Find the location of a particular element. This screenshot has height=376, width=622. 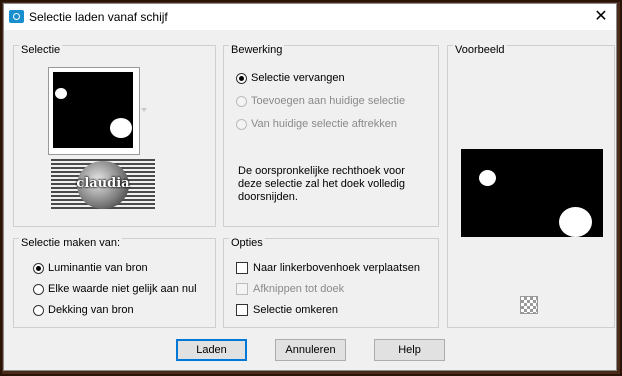

radio-luminantie-circle is located at coordinates (38, 268).